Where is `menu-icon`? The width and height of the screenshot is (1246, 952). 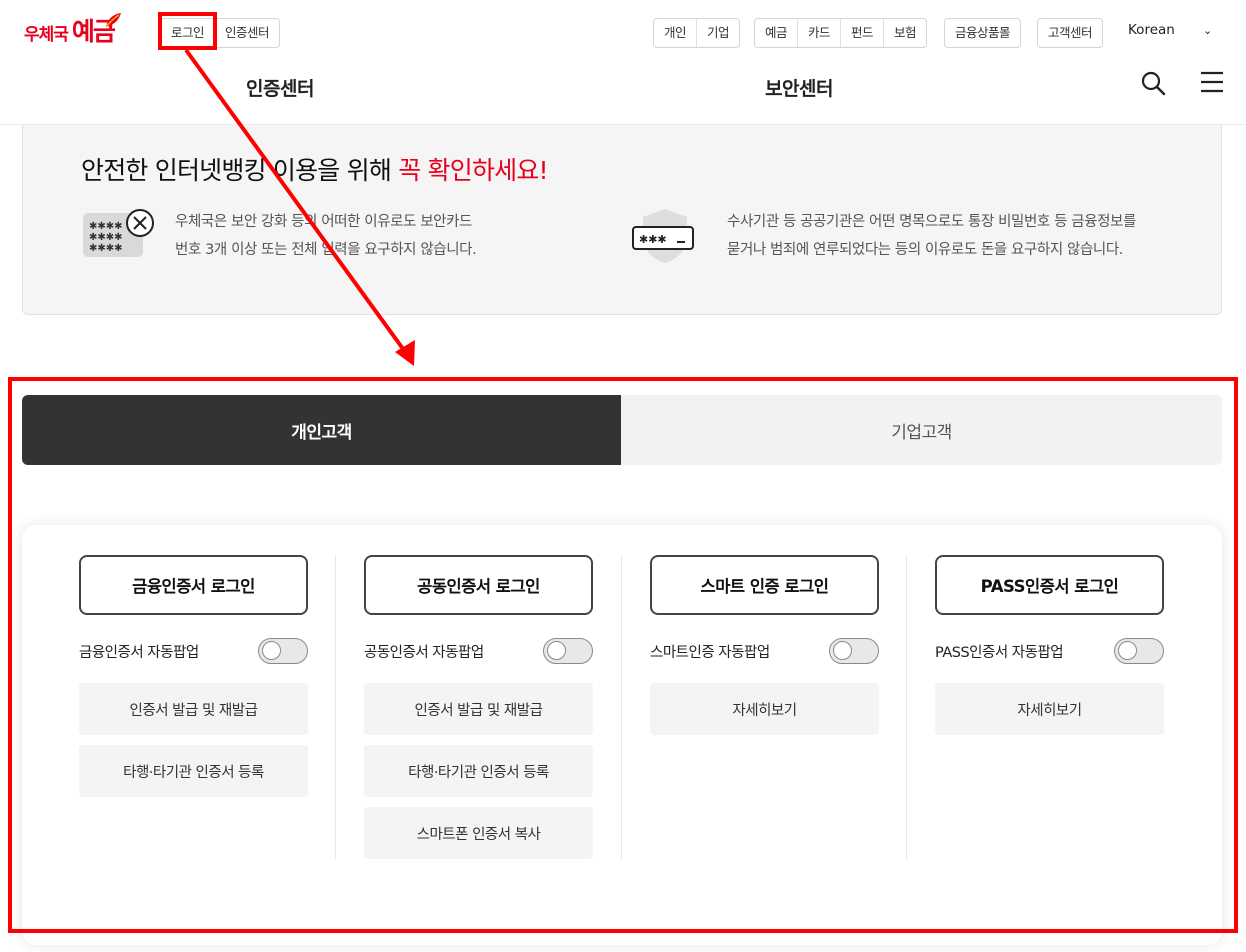
menu-icon is located at coordinates (1212, 82).